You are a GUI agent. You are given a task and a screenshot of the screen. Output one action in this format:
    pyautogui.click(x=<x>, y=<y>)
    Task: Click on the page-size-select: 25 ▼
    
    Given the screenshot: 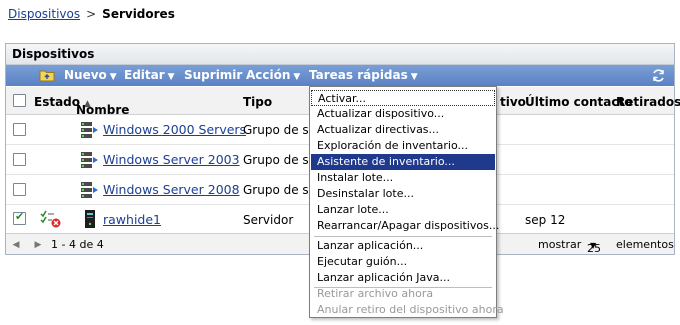 What is the action you would take?
    pyautogui.click(x=594, y=246)
    